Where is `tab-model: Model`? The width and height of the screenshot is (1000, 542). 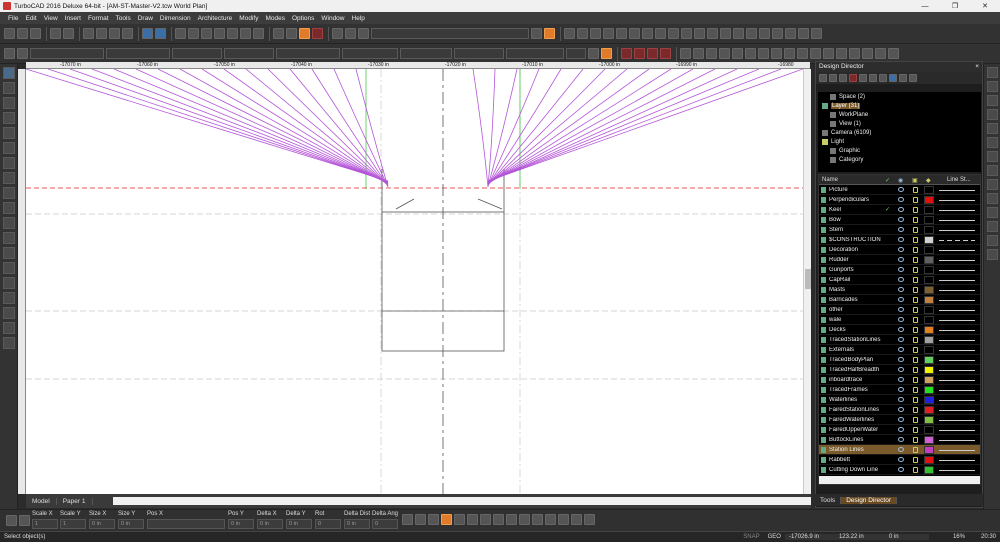
tab-model: Model is located at coordinates (41, 501).